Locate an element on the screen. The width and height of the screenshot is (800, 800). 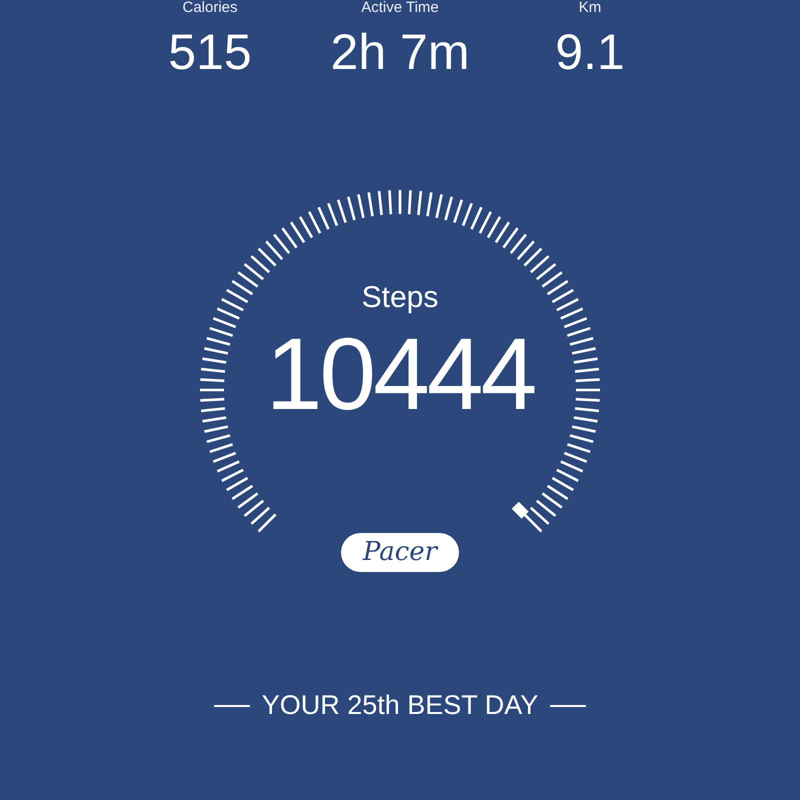
ranking-text: YOUR 25th BEST DAY is located at coordinates (400, 705).